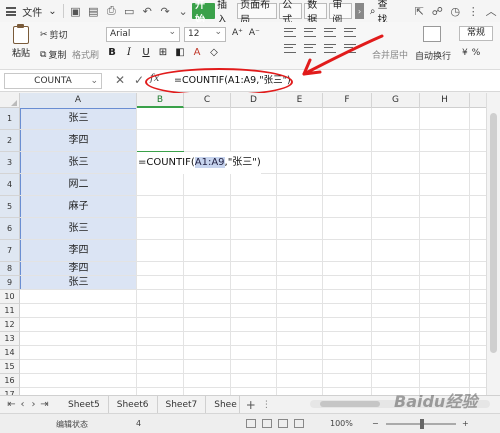  Describe the element at coordinates (197, 52) in the screenshot. I see `font-color-icon: A` at that location.